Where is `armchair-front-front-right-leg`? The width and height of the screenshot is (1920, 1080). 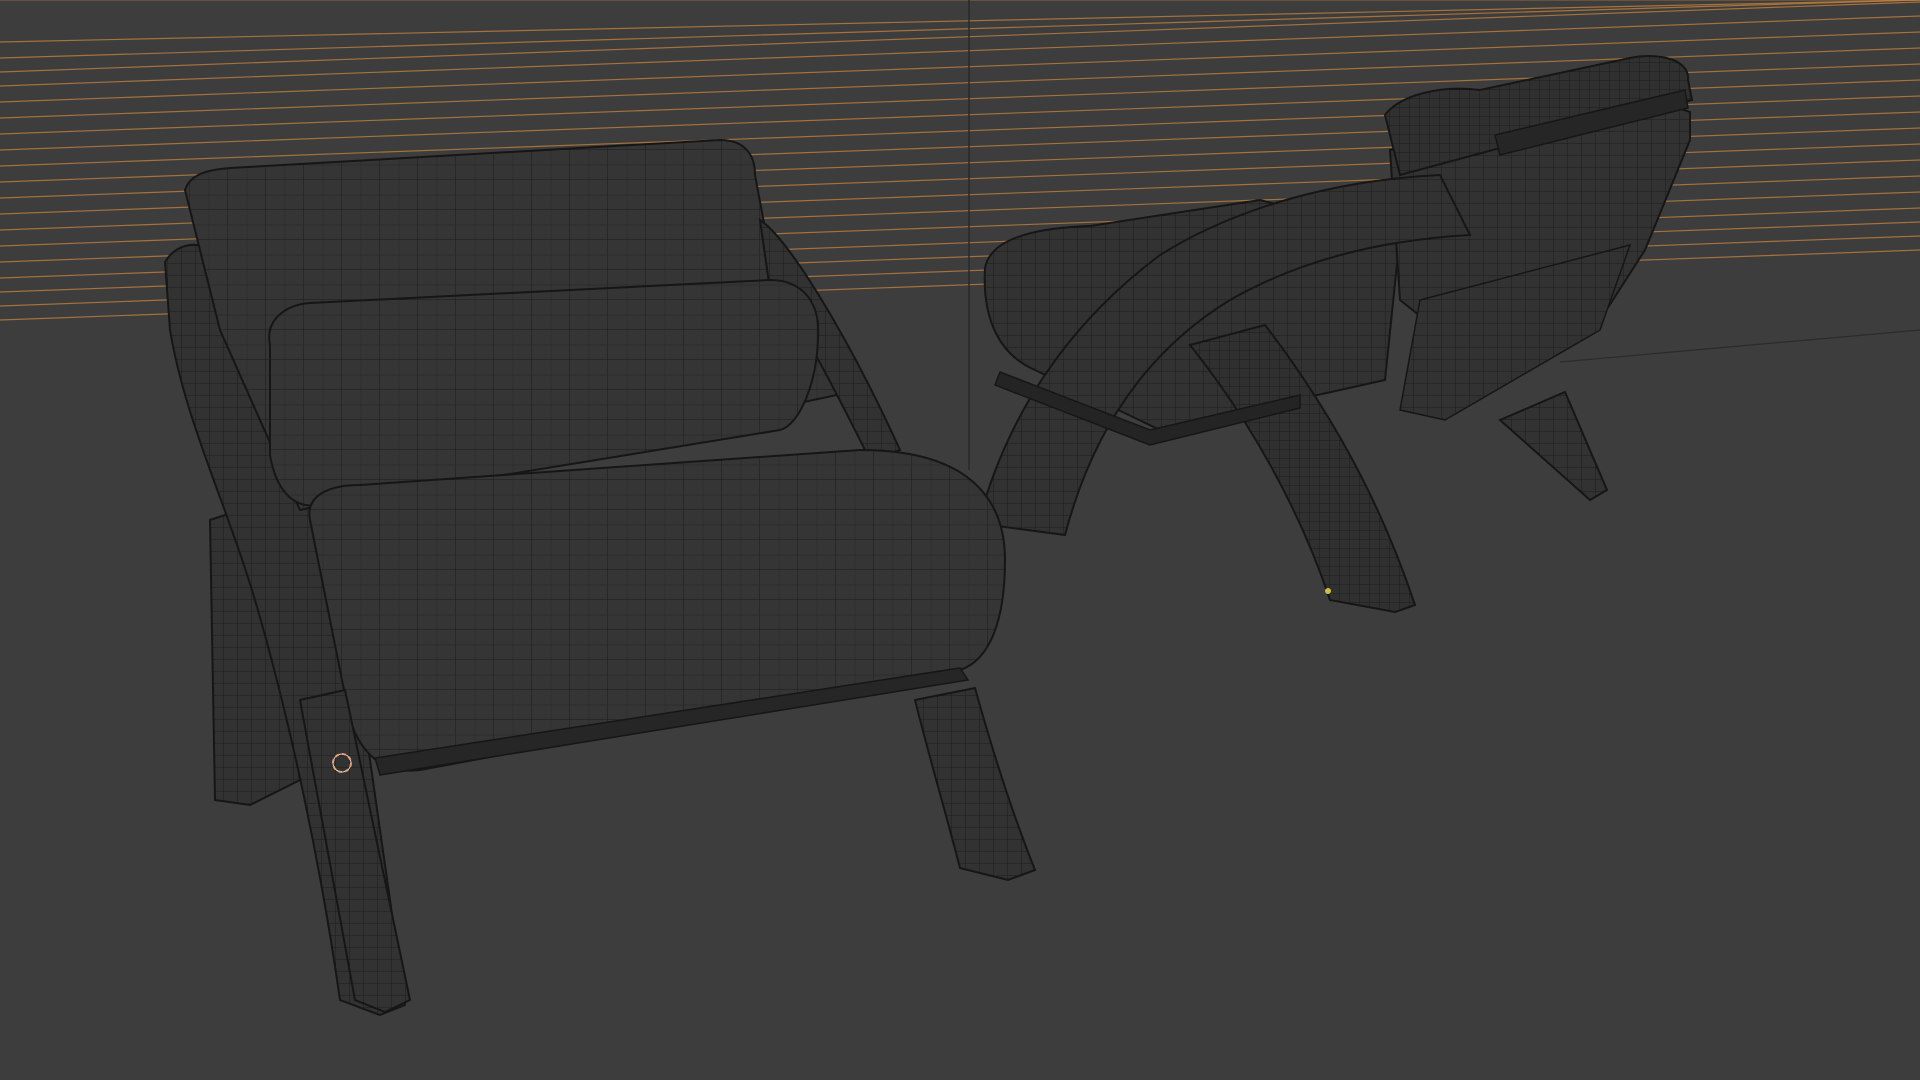 armchair-front-front-right-leg is located at coordinates (975, 784).